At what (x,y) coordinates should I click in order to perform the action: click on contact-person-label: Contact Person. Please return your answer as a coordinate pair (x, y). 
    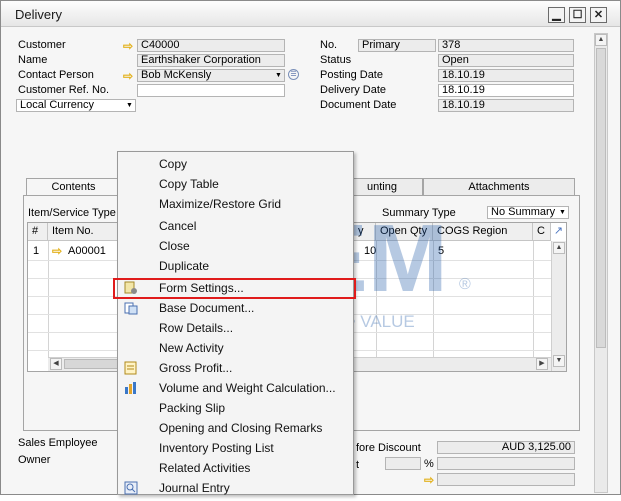
    Looking at the image, I should click on (56, 75).